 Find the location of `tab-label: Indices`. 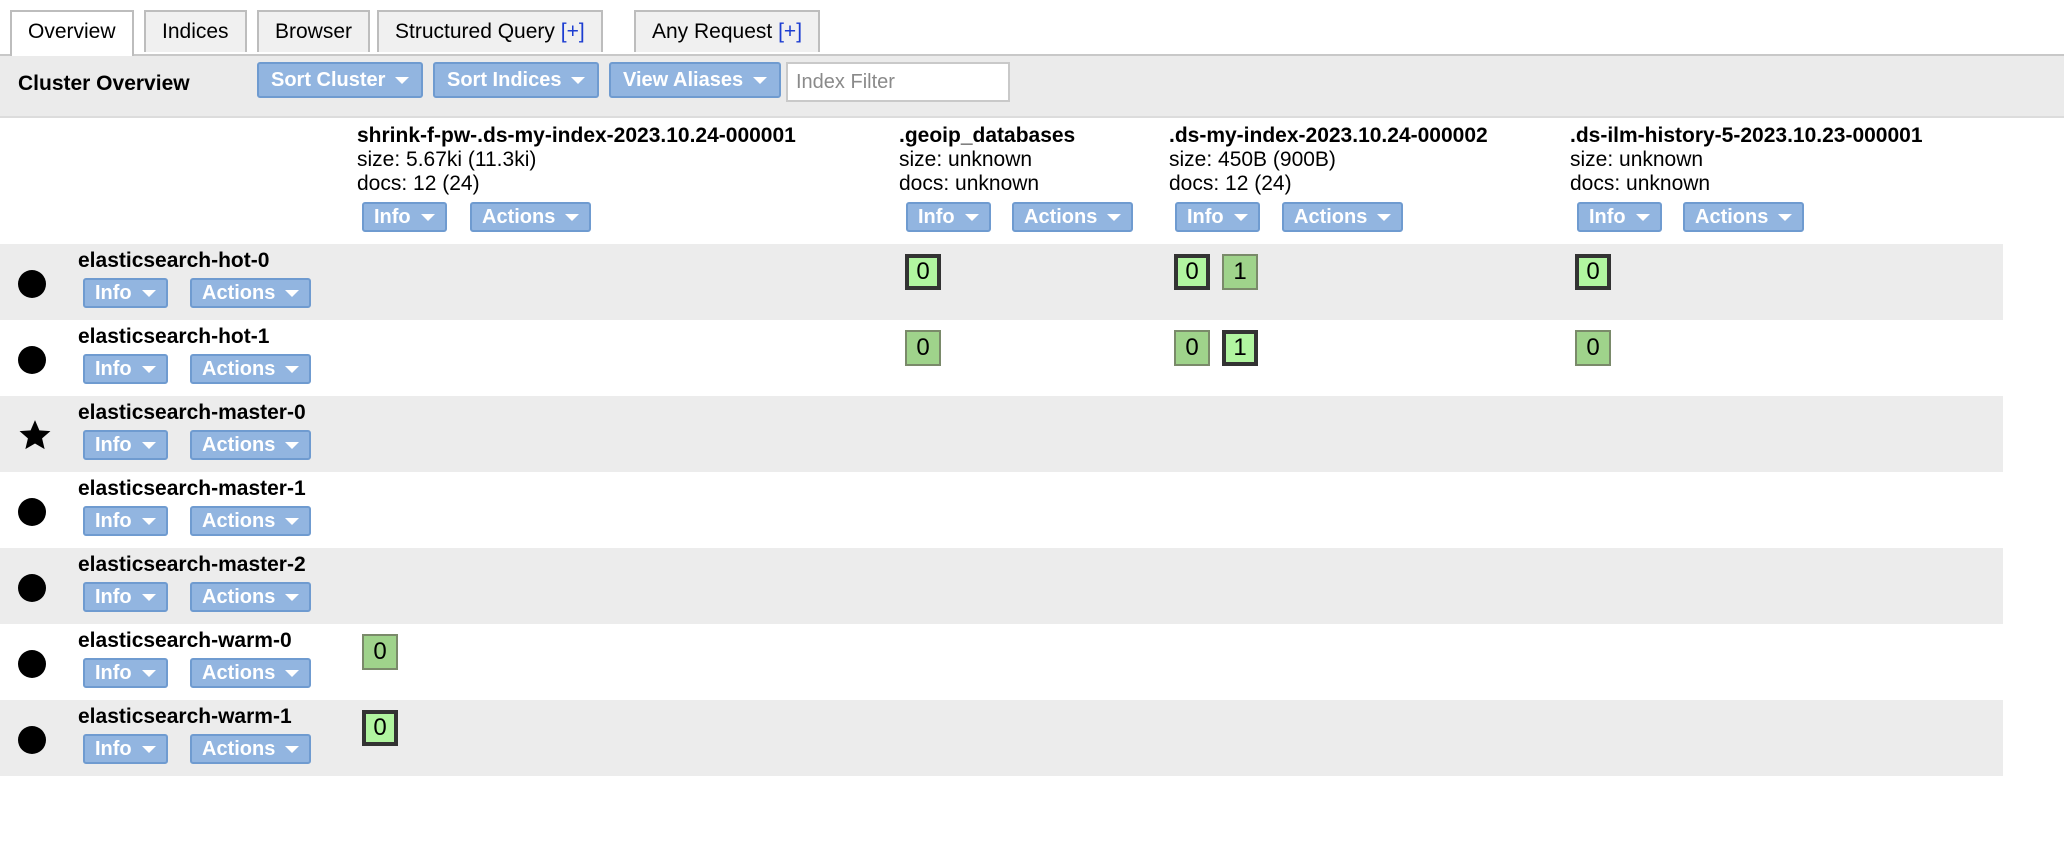

tab-label: Indices is located at coordinates (195, 31).